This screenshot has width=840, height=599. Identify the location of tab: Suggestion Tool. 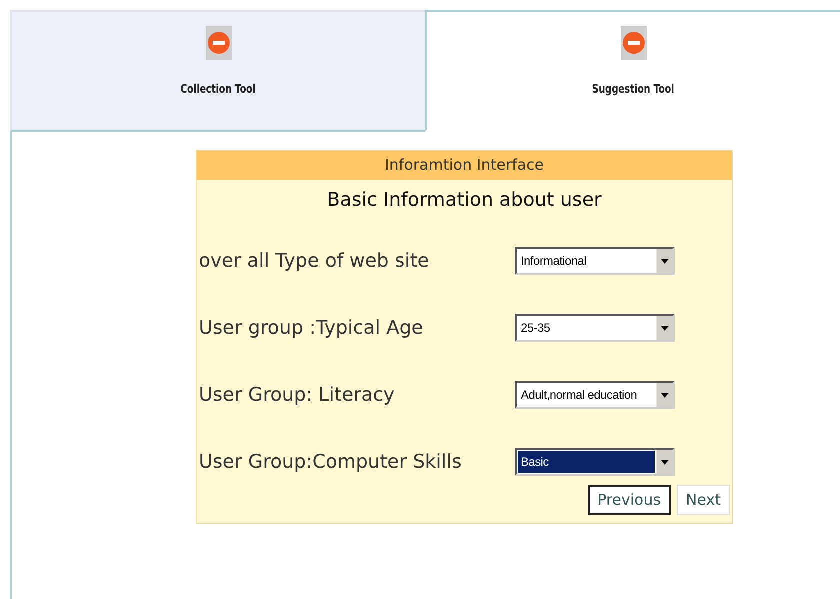
(632, 71).